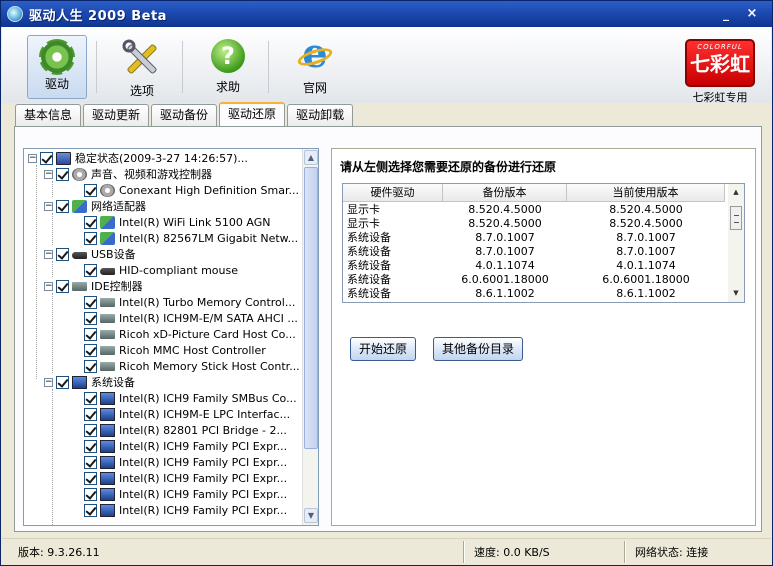 The width and height of the screenshot is (773, 566). What do you see at coordinates (57, 57) in the screenshot?
I see `gear-icon` at bounding box center [57, 57].